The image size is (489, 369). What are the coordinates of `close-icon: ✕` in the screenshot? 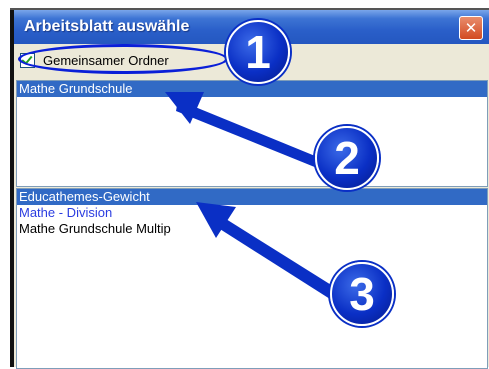 It's located at (471, 28).